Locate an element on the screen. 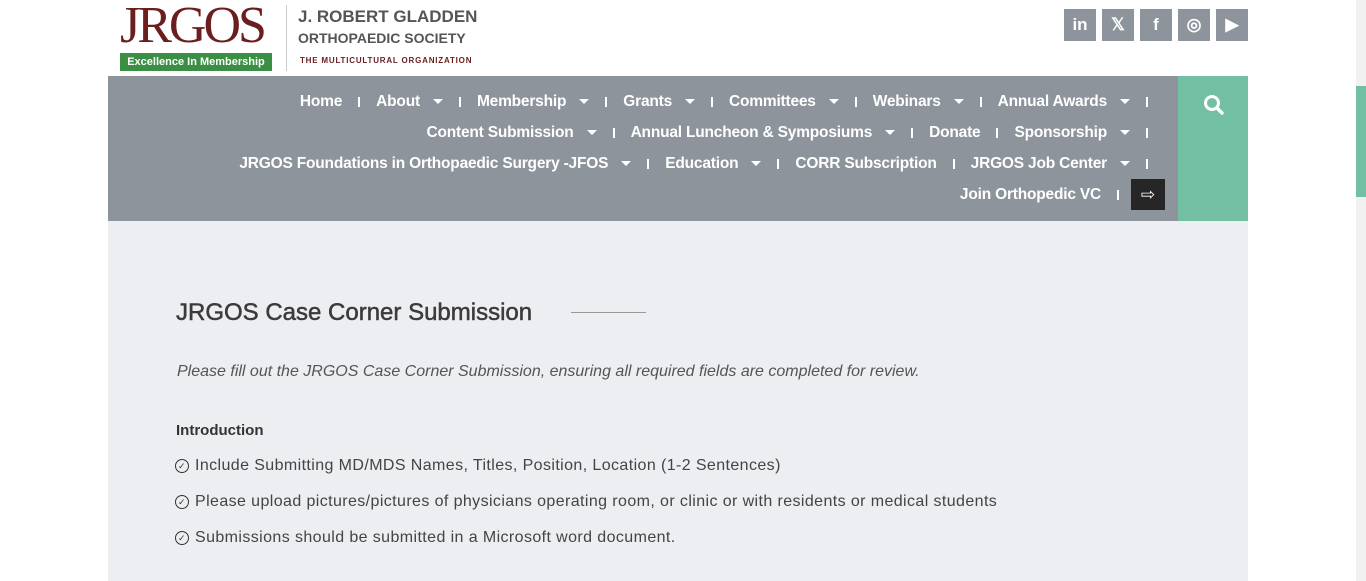 This screenshot has width=1366, height=581. nav-item-label: Membership is located at coordinates (521, 101).